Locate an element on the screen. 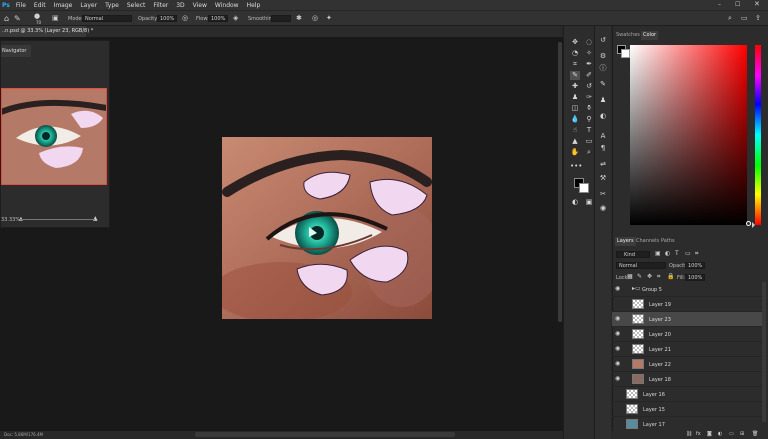 This screenshot has width=768, height=439. workspace-icon: ▭ is located at coordinates (744, 18).